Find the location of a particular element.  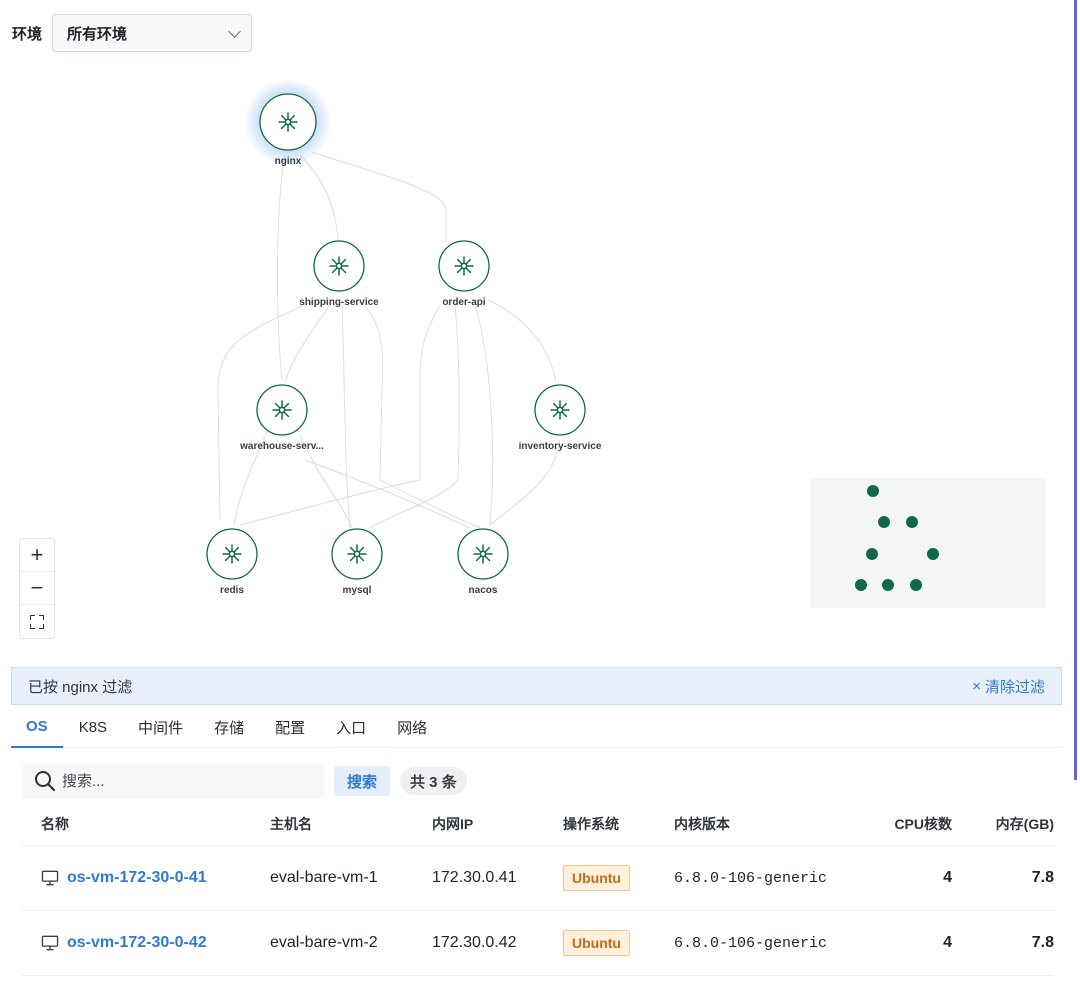

fullscreen-icon is located at coordinates (37, 621).